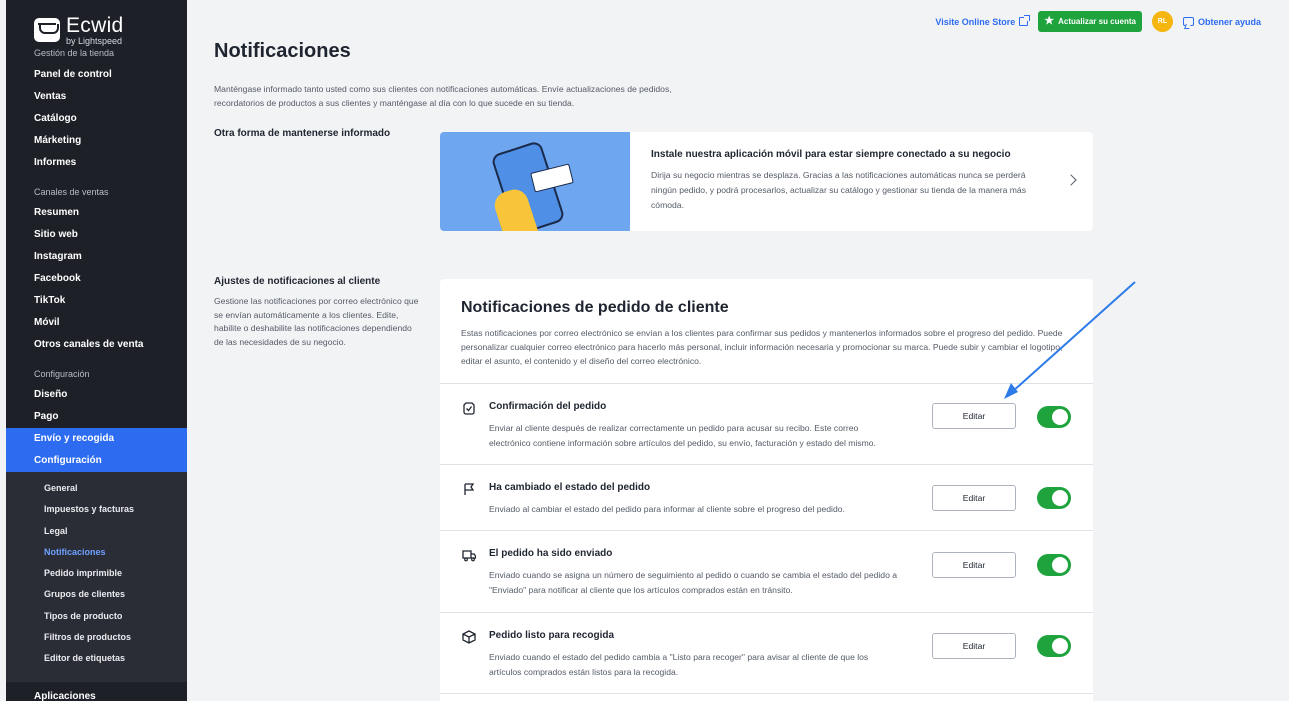  What do you see at coordinates (469, 556) in the screenshot?
I see `truck-icon` at bounding box center [469, 556].